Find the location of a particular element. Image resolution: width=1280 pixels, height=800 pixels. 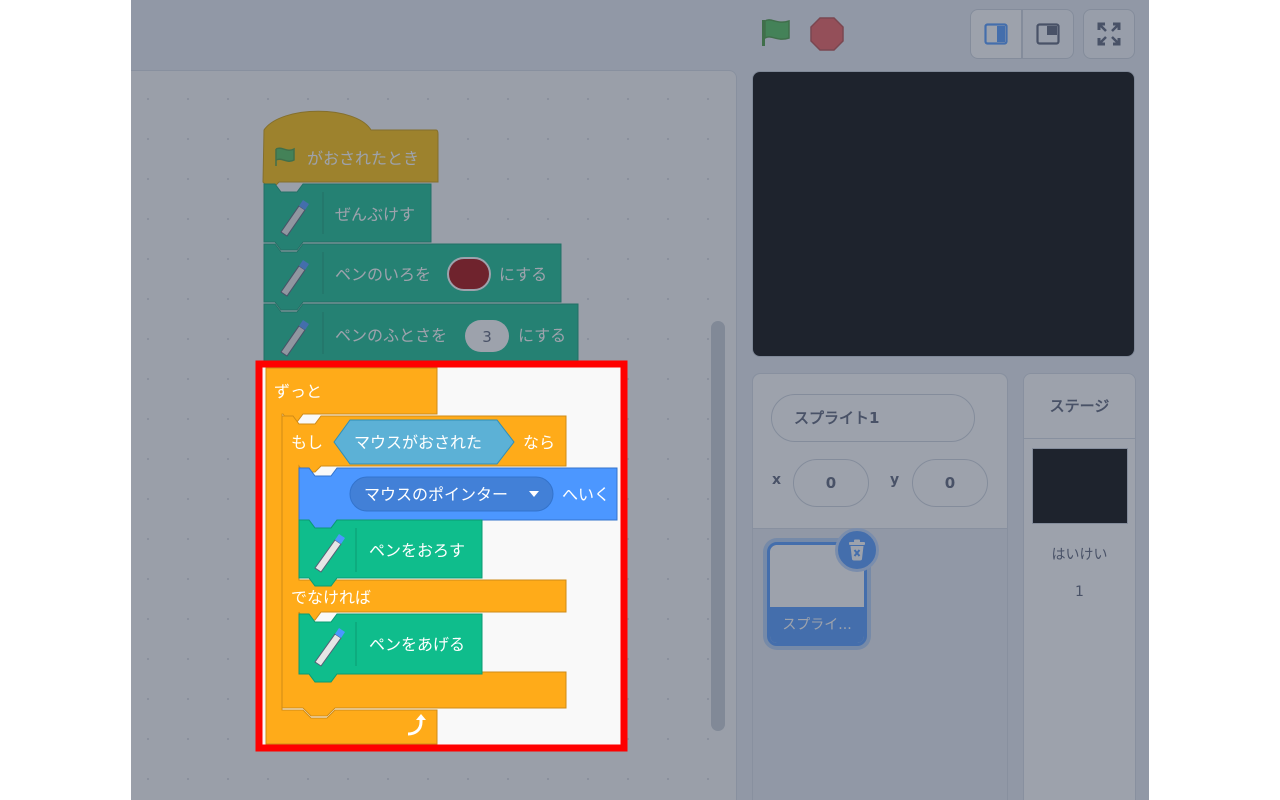

go-to-block: マウスのポインター へいく is located at coordinates (458, 498).